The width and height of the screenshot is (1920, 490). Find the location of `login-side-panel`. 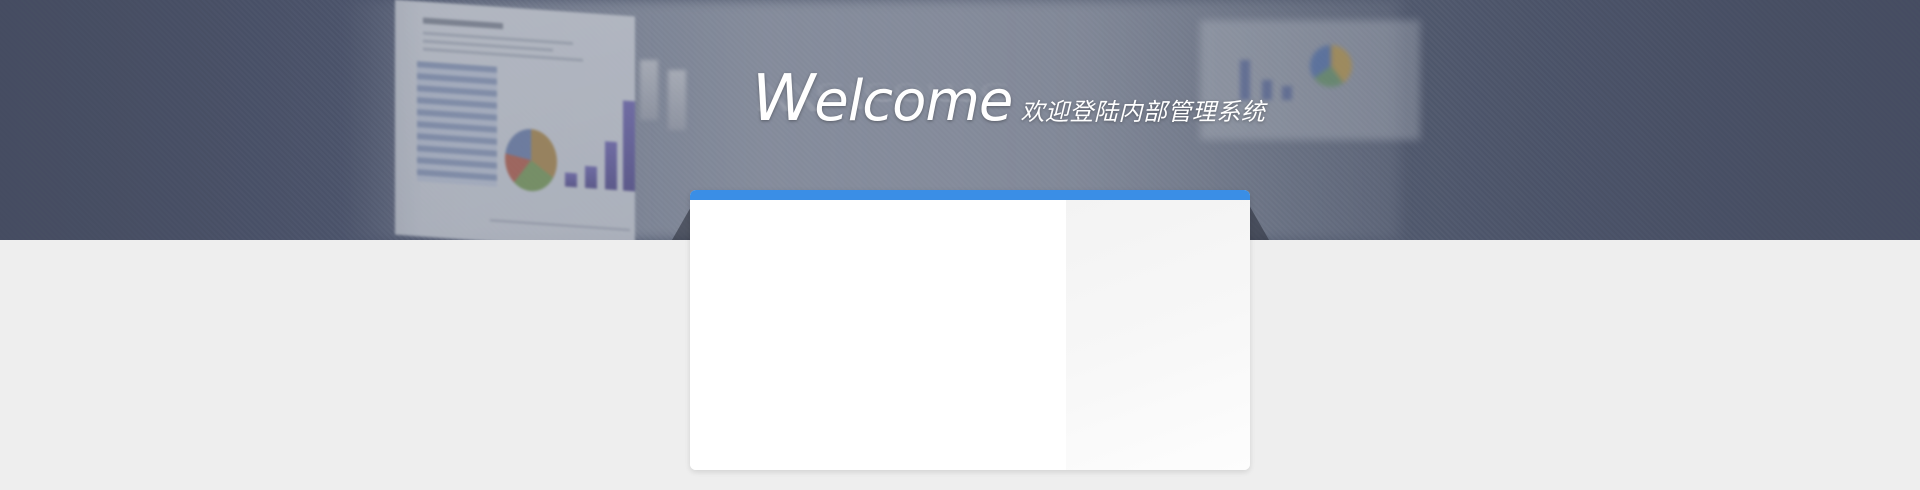

login-side-panel is located at coordinates (1158, 335).